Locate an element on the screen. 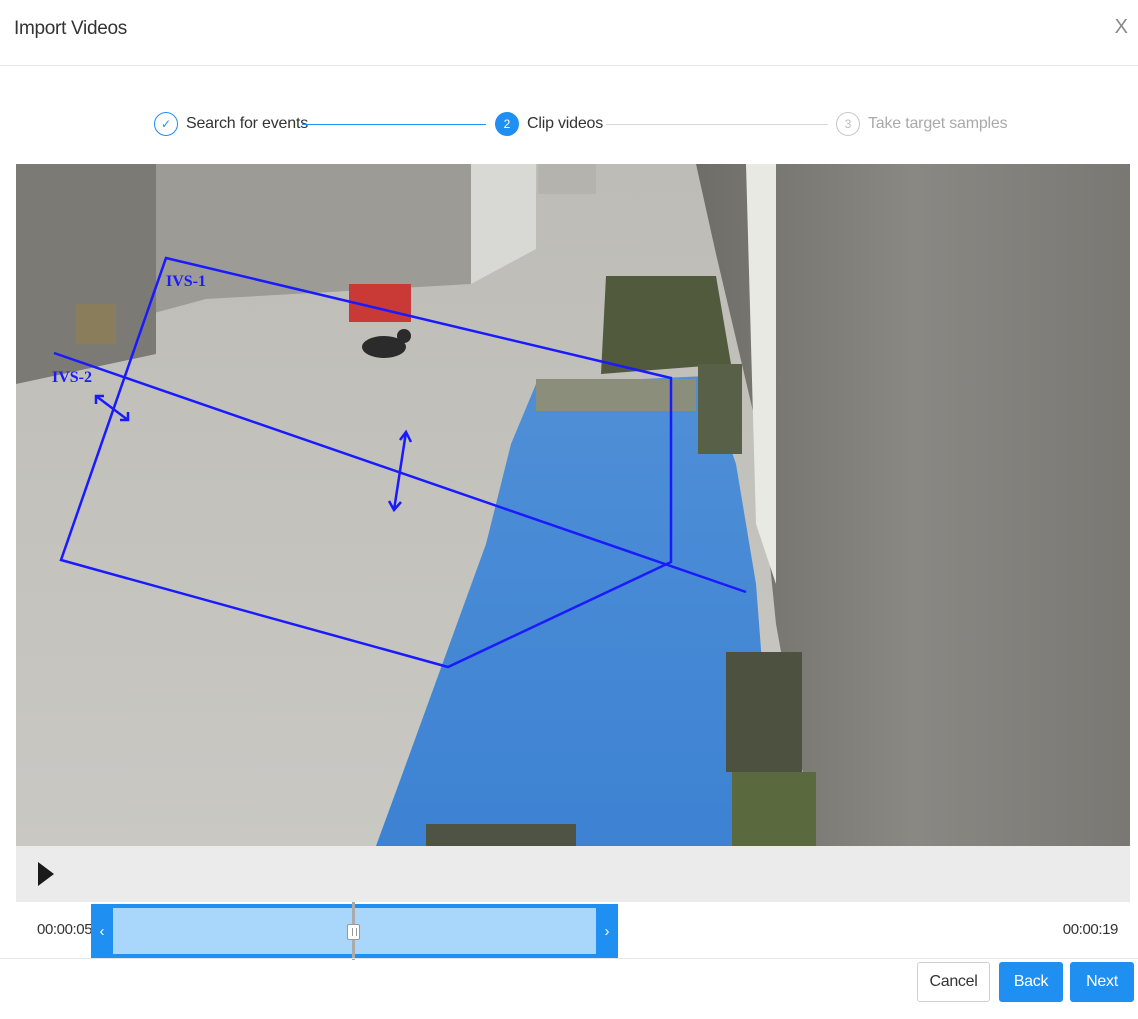 The height and width of the screenshot is (1019, 1138). ivs-2-label: IVS-2 is located at coordinates (72, 377).